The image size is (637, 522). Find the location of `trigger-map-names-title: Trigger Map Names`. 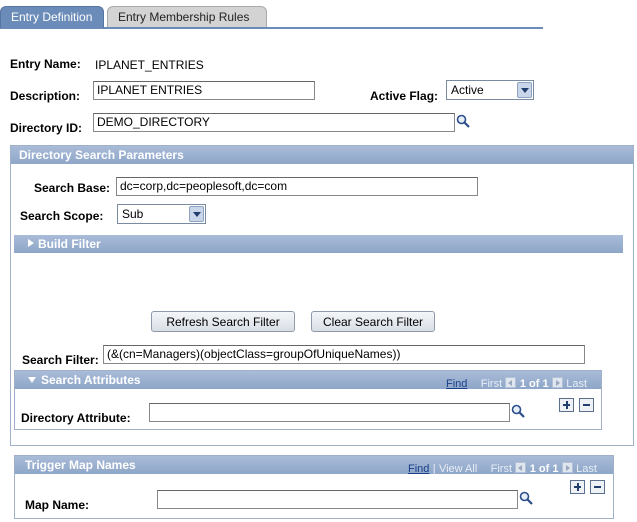

trigger-map-names-title: Trigger Map Names is located at coordinates (80, 465).